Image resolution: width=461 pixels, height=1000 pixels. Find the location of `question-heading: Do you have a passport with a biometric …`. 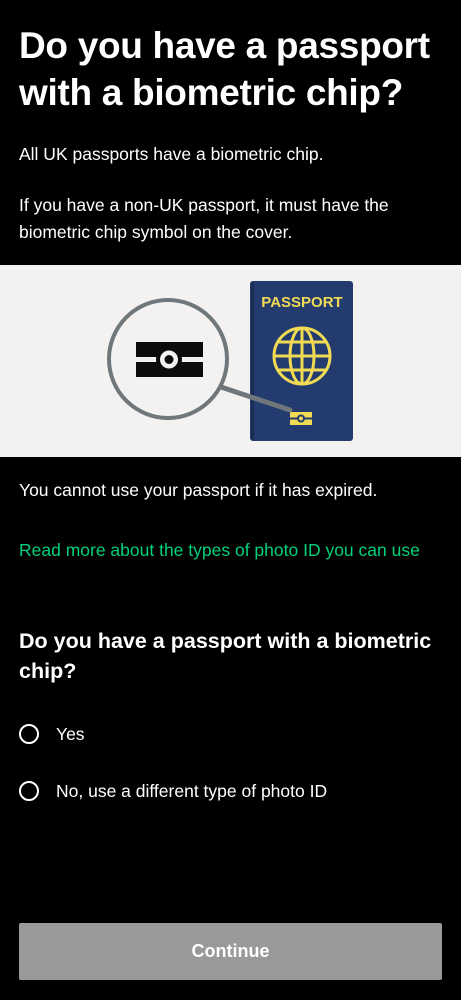

question-heading: Do you have a passport with a biometric … is located at coordinates (225, 656).